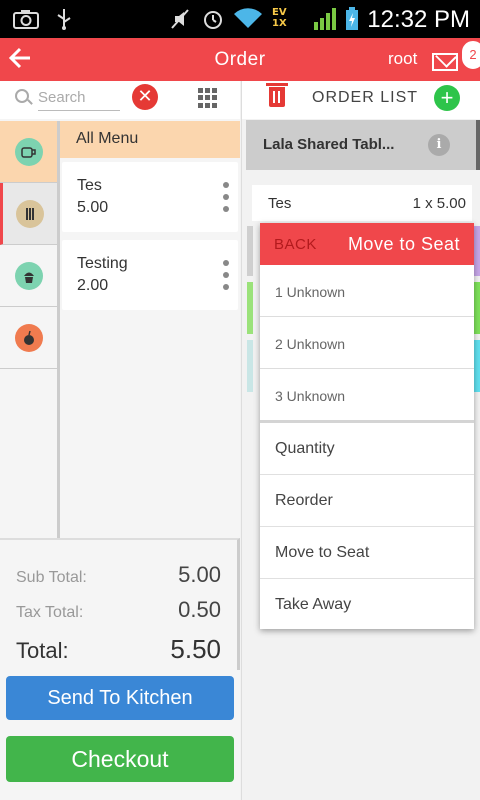 This screenshot has height=800, width=480. Describe the element at coordinates (42, 650) in the screenshot. I see `total-label: Total:` at that location.